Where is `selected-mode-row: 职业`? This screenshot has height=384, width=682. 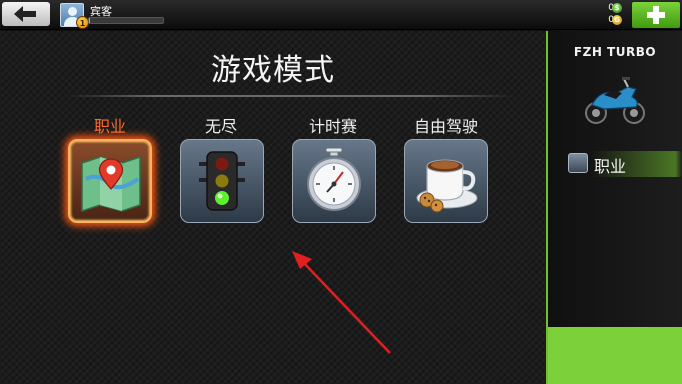 selected-mode-row: 职业 is located at coordinates (617, 164).